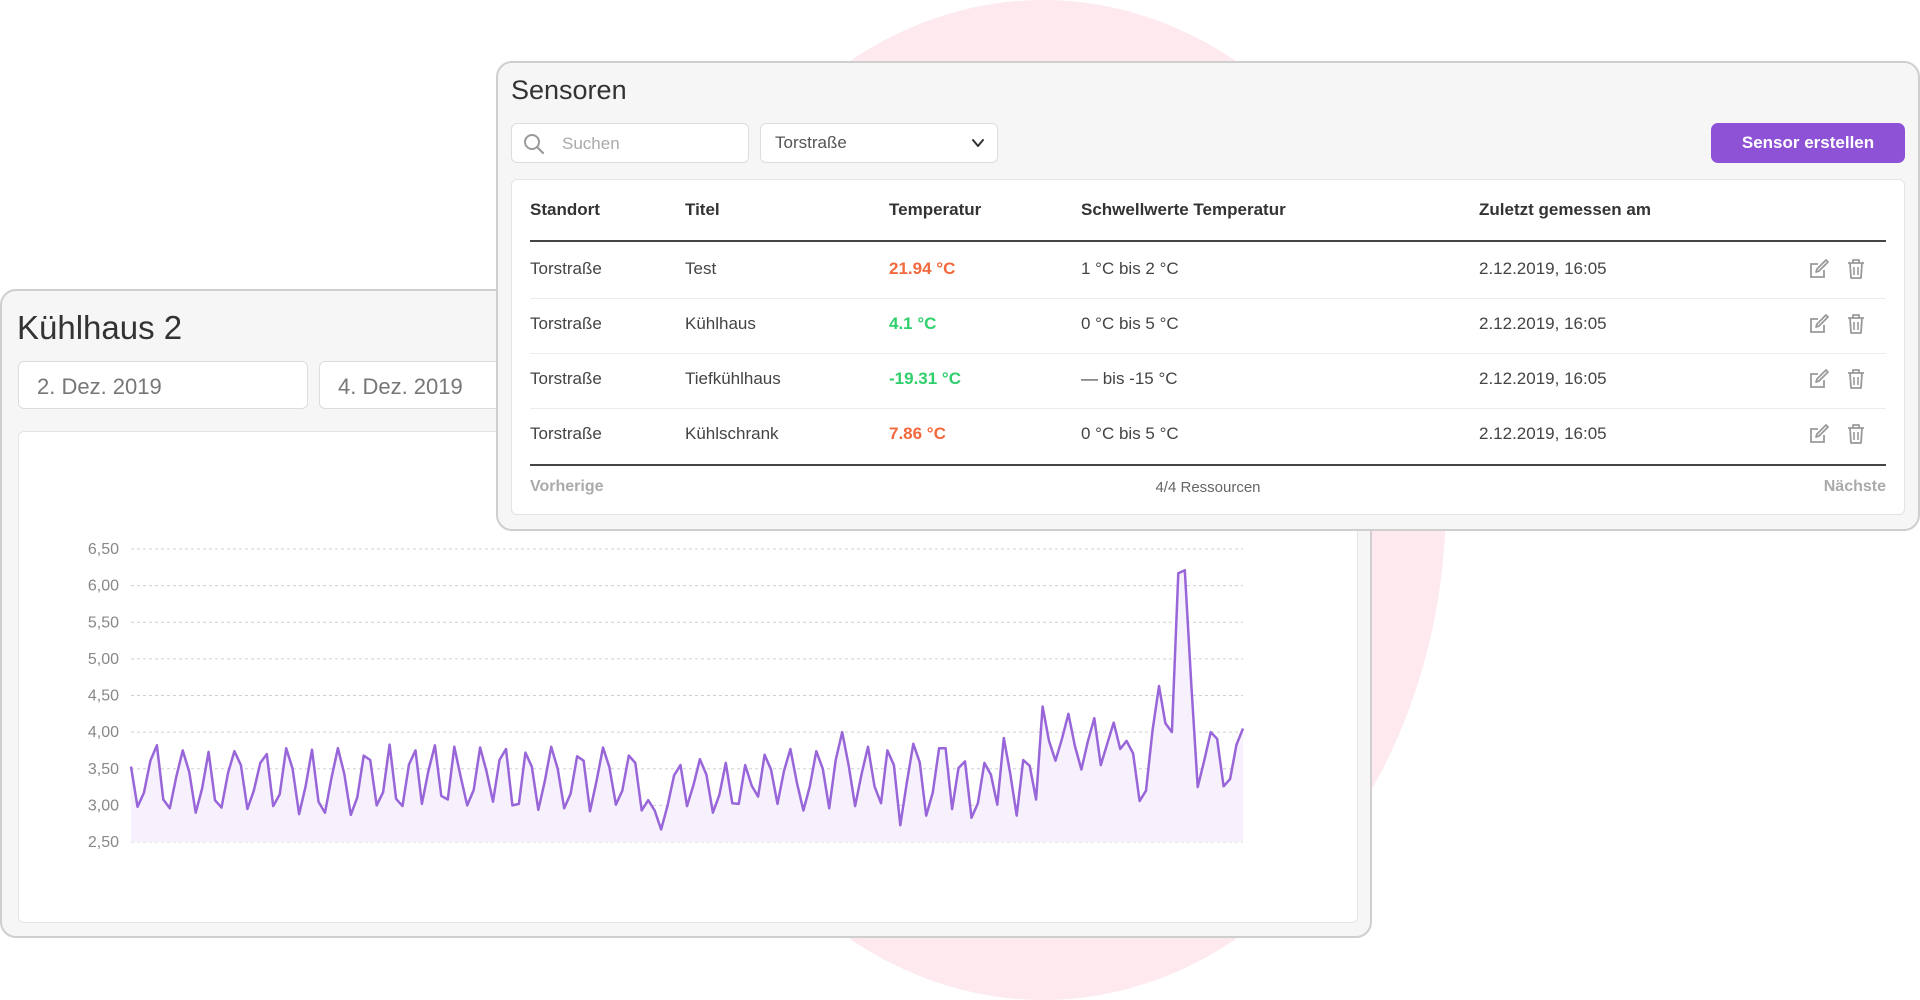  Describe the element at coordinates (733, 378) in the screenshot. I see `cell-titel: Tiefkühlhaus` at that location.